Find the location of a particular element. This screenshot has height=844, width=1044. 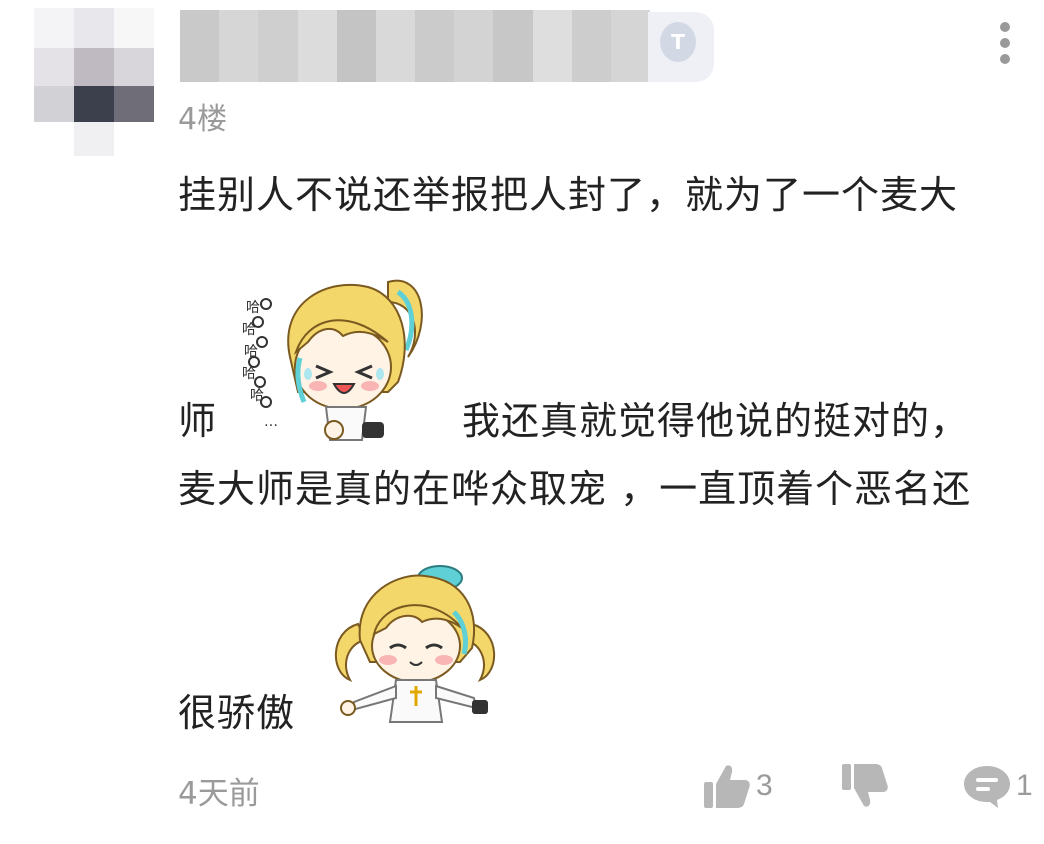

floor-number: 4楼 is located at coordinates (203, 119).